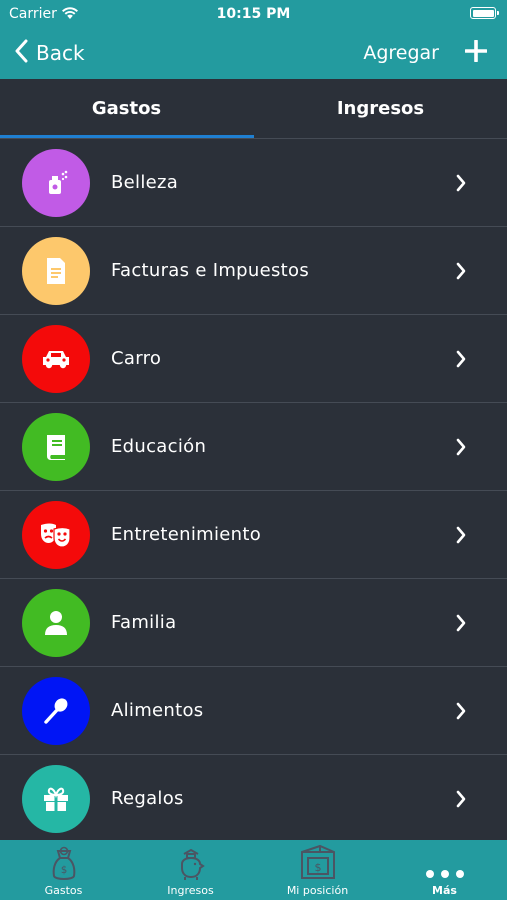  I want to click on book-icon, so click(56, 447).